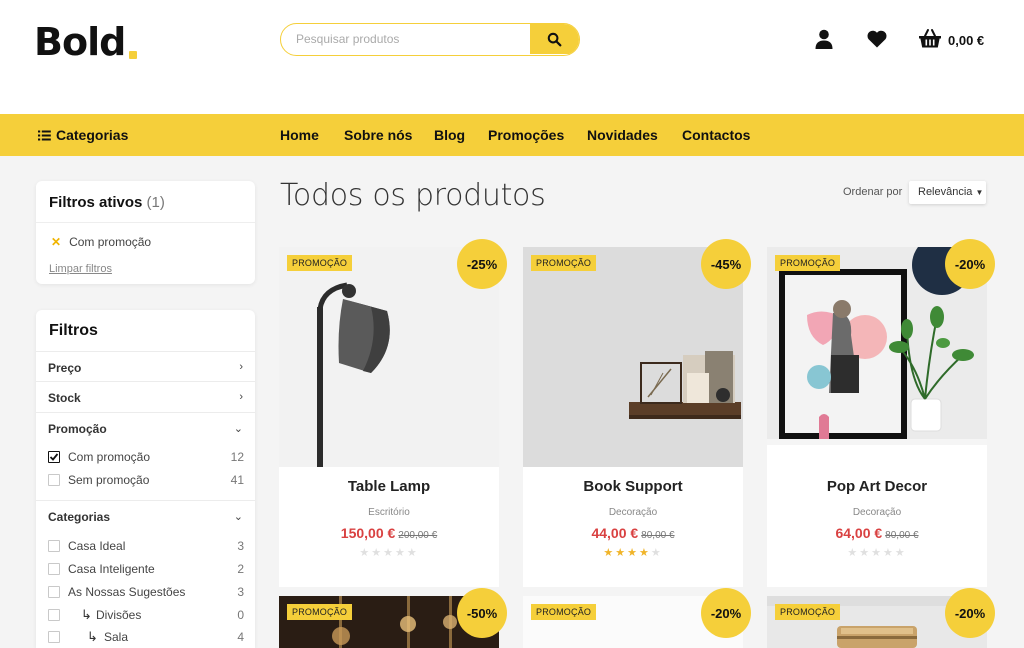 The image size is (1024, 648). Describe the element at coordinates (658, 535) in the screenshot. I see `old-price: 80,00 €` at that location.